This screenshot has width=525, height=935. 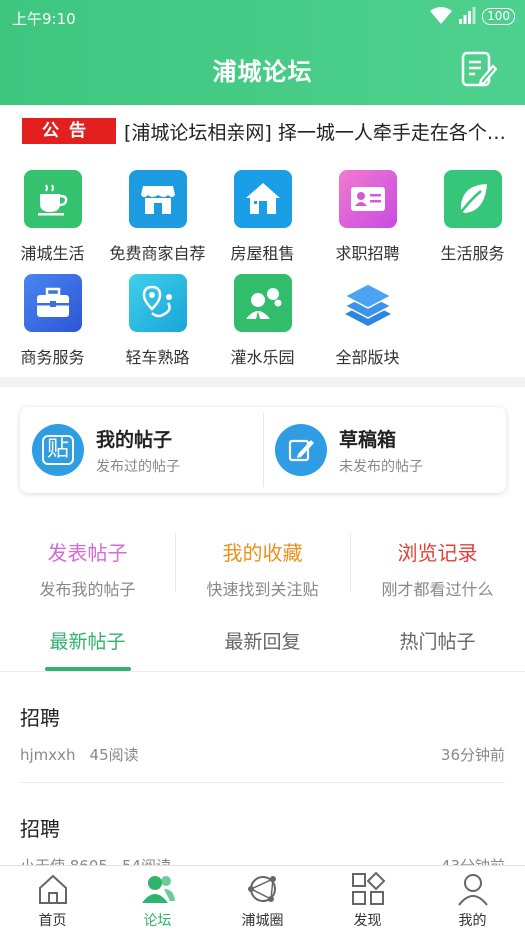 What do you see at coordinates (52, 889) in the screenshot?
I see `home-icon` at bounding box center [52, 889].